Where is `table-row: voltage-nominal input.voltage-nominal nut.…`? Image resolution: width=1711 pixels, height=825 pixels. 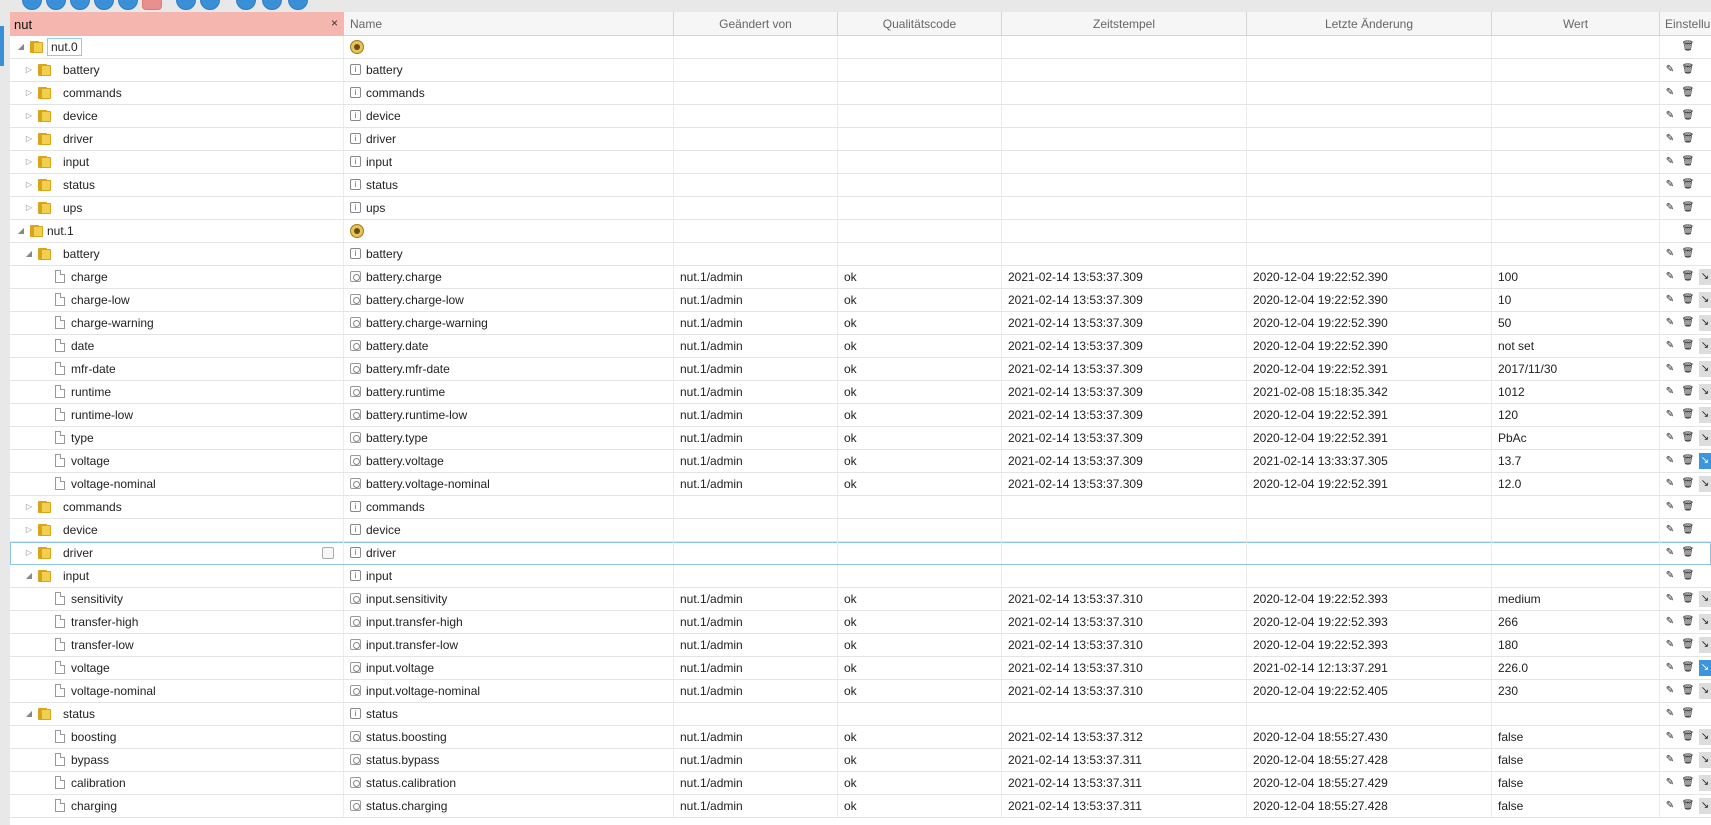
table-row: voltage-nominal input.voltage-nominal nut.… is located at coordinates (860, 691).